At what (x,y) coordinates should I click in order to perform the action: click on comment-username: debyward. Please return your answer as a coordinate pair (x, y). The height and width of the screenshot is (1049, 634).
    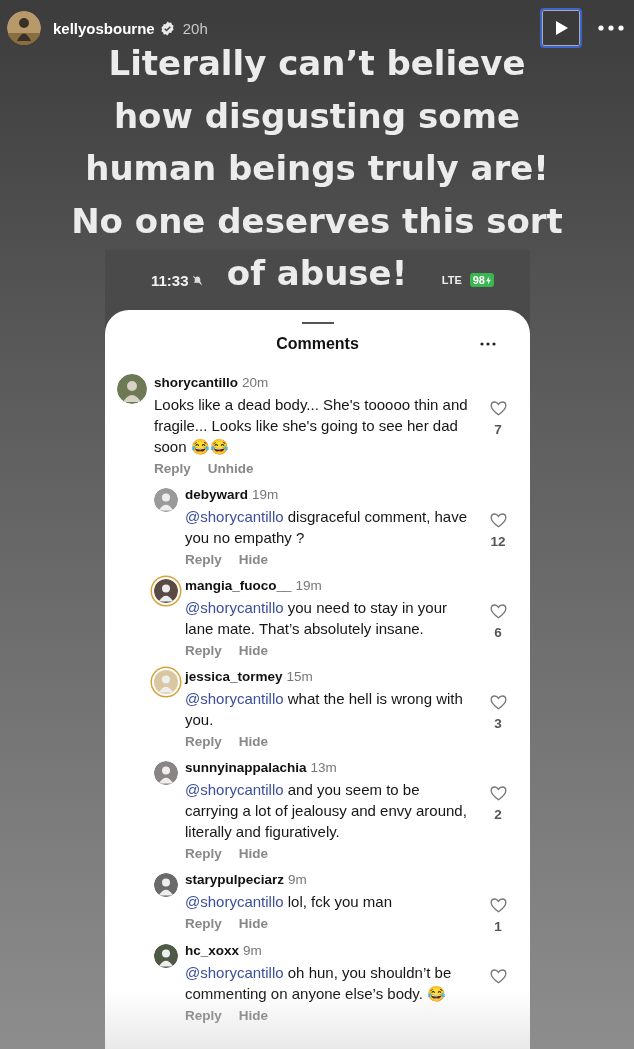
    Looking at the image, I should click on (217, 495).